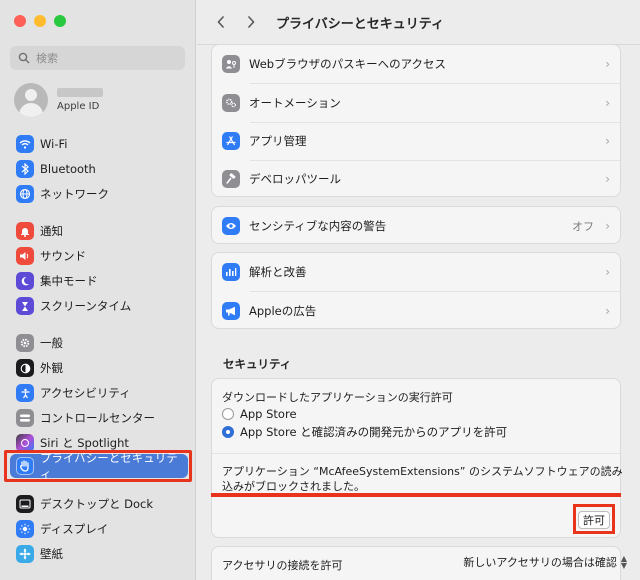  I want to click on analytics-group: 解析と改善 › Appleの広告 ›, so click(416, 290).